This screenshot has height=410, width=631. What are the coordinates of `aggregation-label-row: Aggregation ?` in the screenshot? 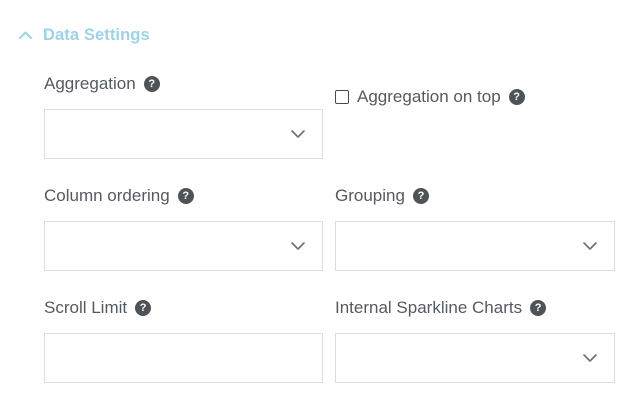 It's located at (102, 84).